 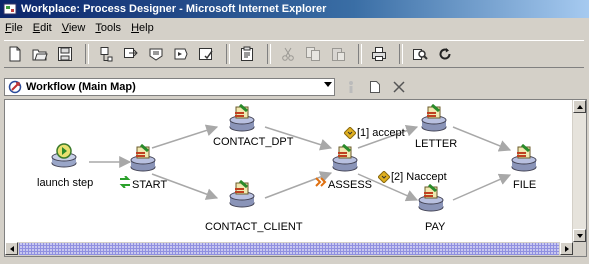 I want to click on arrow-left-icon, so click(x=11, y=248).